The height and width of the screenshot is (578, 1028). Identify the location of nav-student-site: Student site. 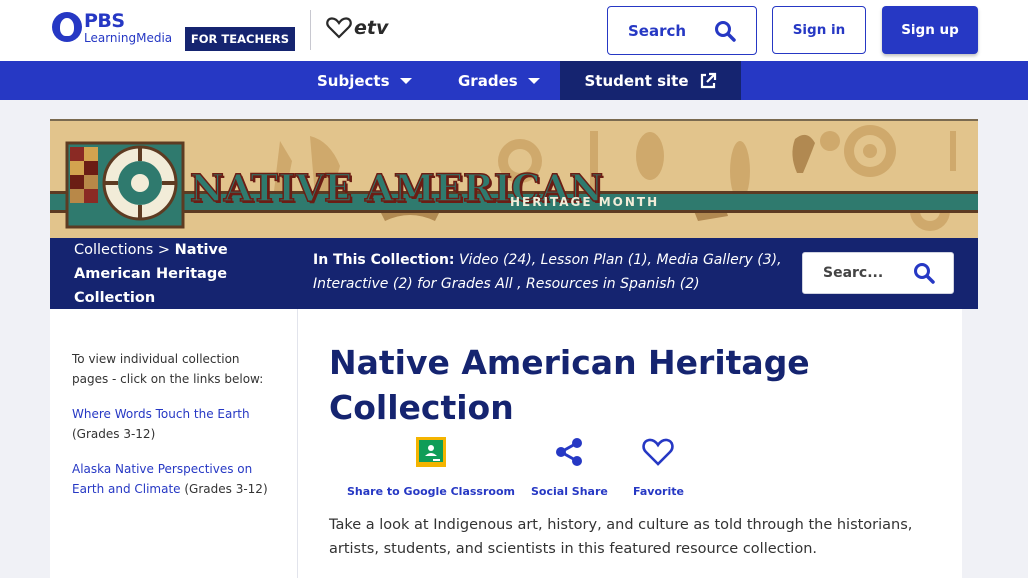
(650, 80).